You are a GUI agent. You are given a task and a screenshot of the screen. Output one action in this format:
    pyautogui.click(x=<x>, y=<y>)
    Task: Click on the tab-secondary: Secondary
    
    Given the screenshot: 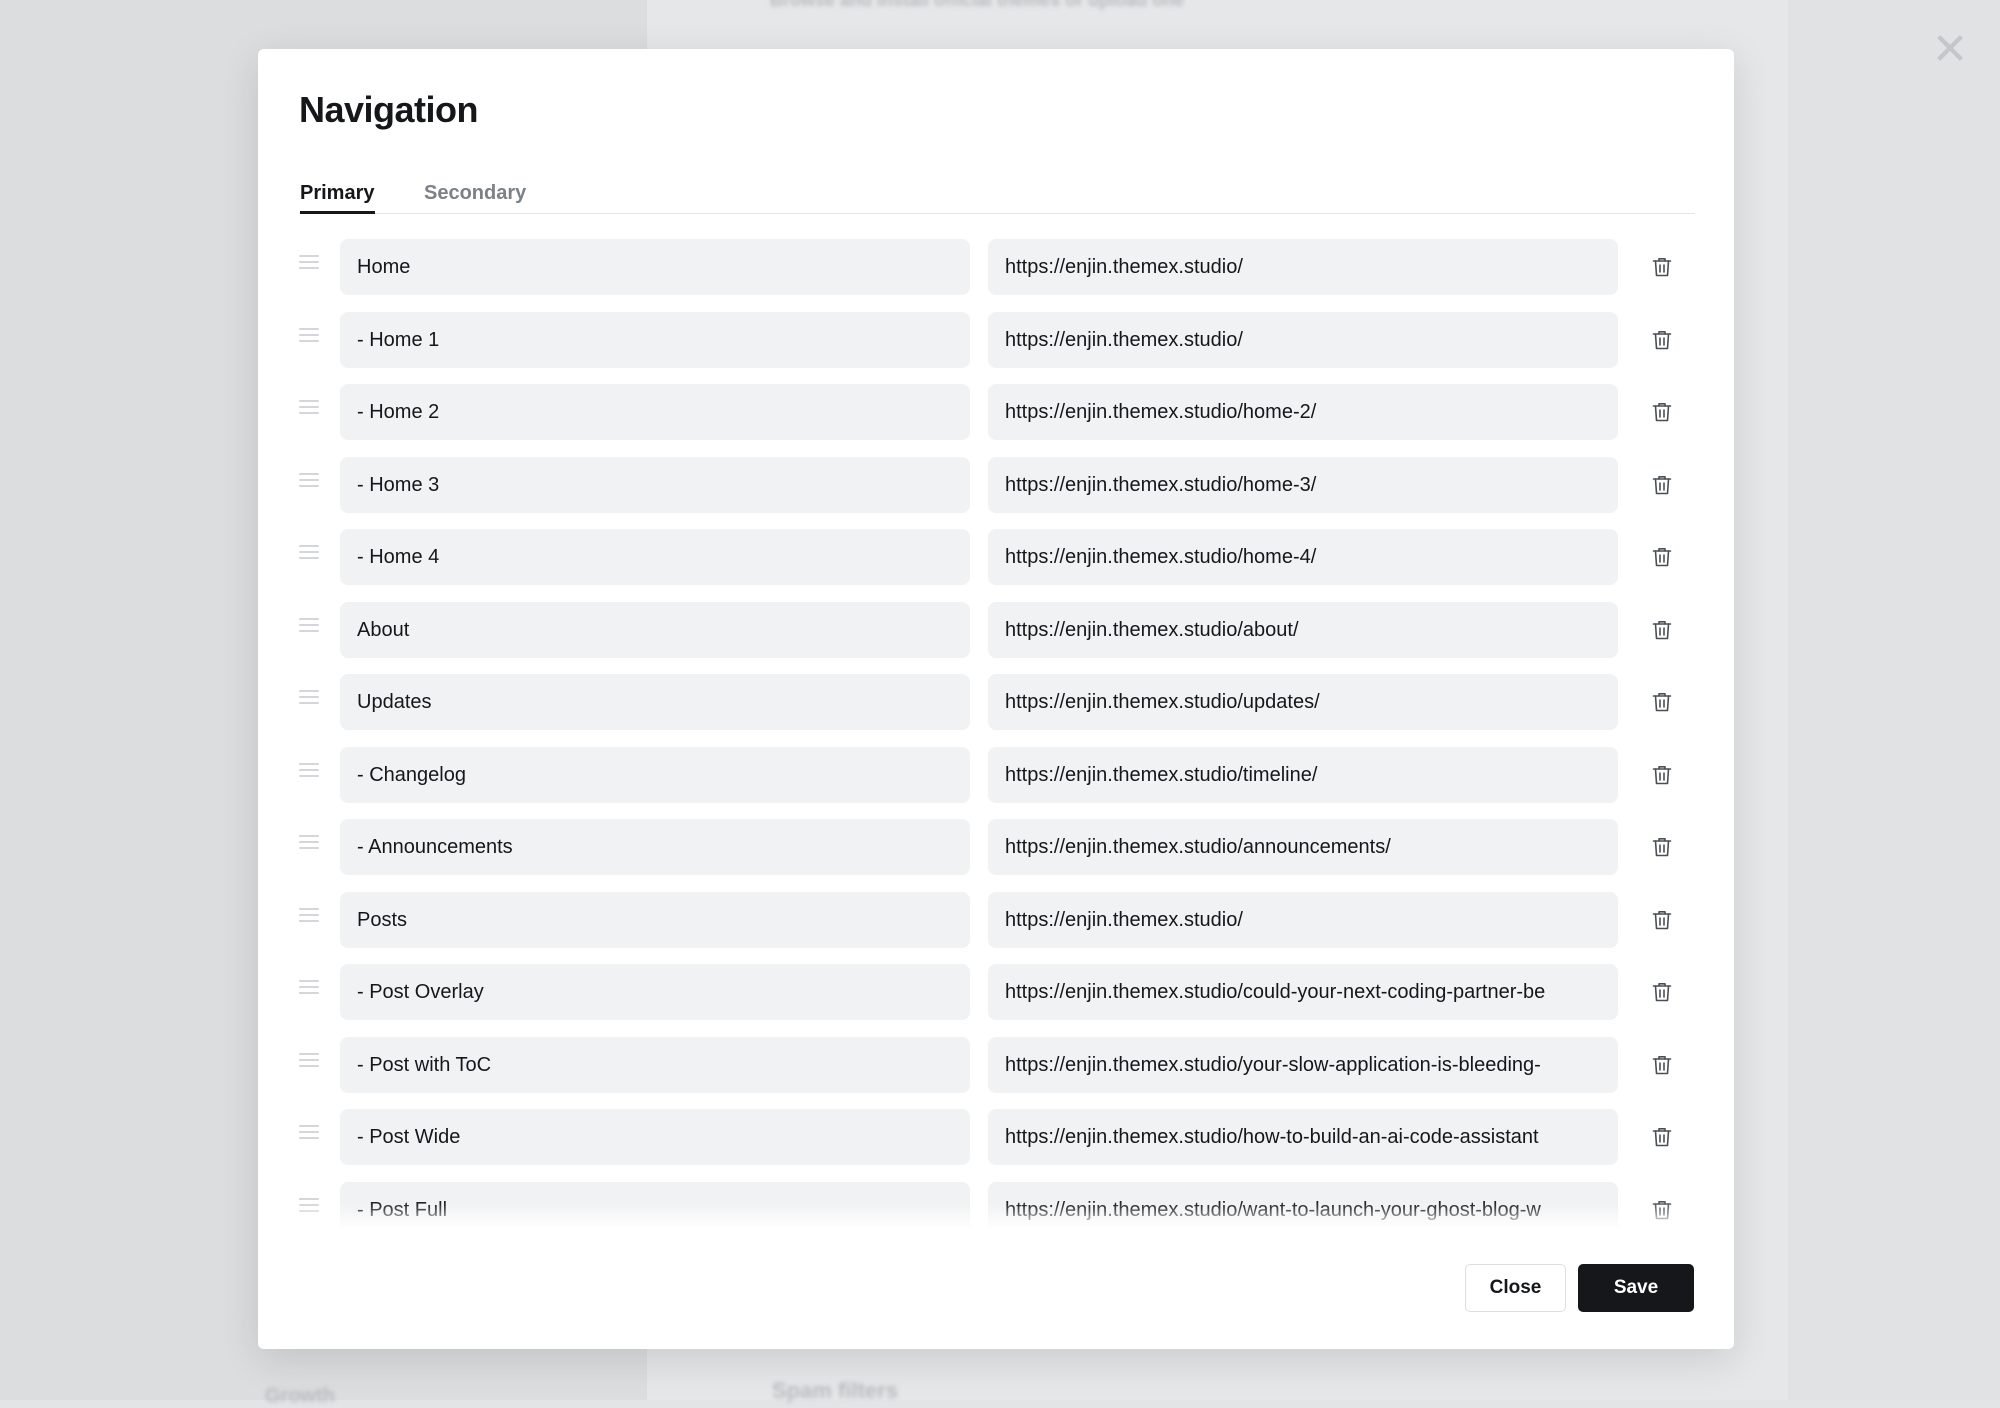 What is the action you would take?
    pyautogui.click(x=475, y=193)
    